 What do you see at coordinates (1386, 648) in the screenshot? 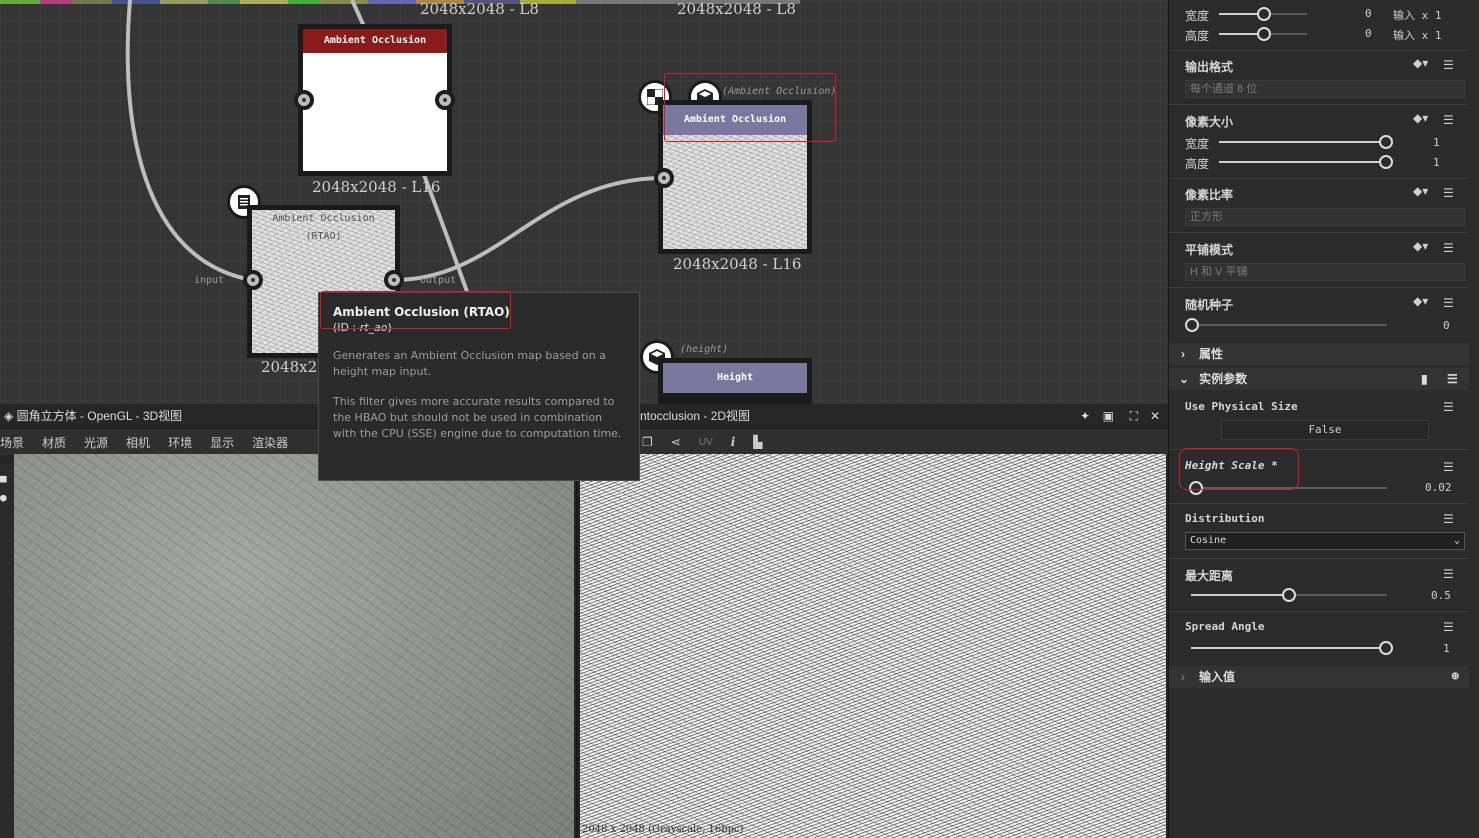
I see `spread-angle-knob` at bounding box center [1386, 648].